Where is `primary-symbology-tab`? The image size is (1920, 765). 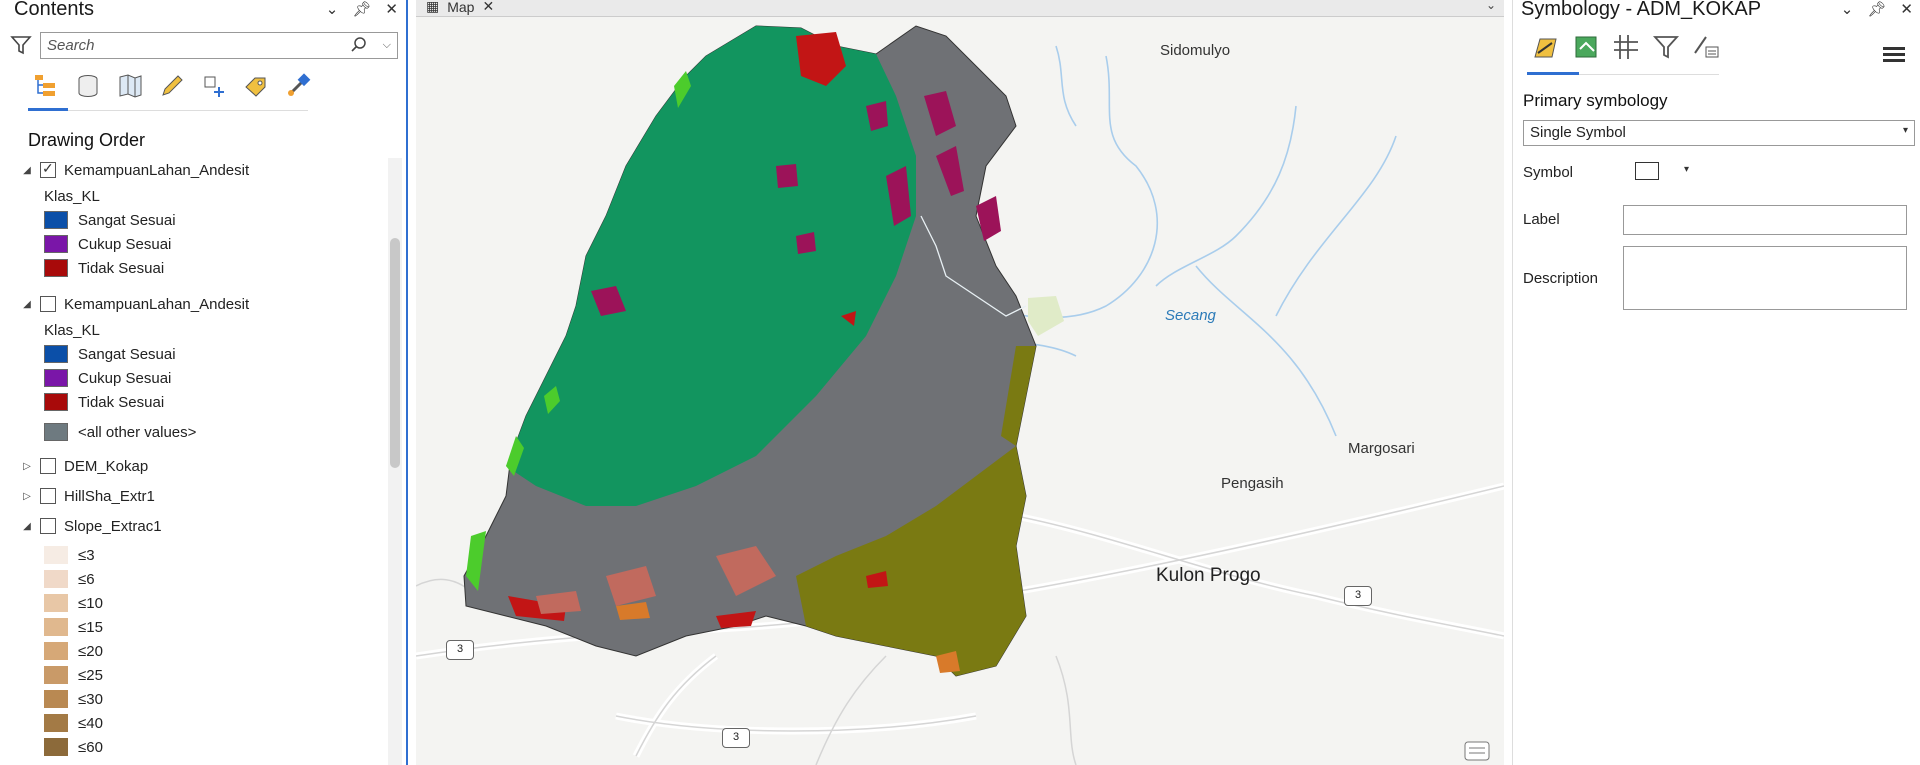 primary-symbology-tab is located at coordinates (1546, 47).